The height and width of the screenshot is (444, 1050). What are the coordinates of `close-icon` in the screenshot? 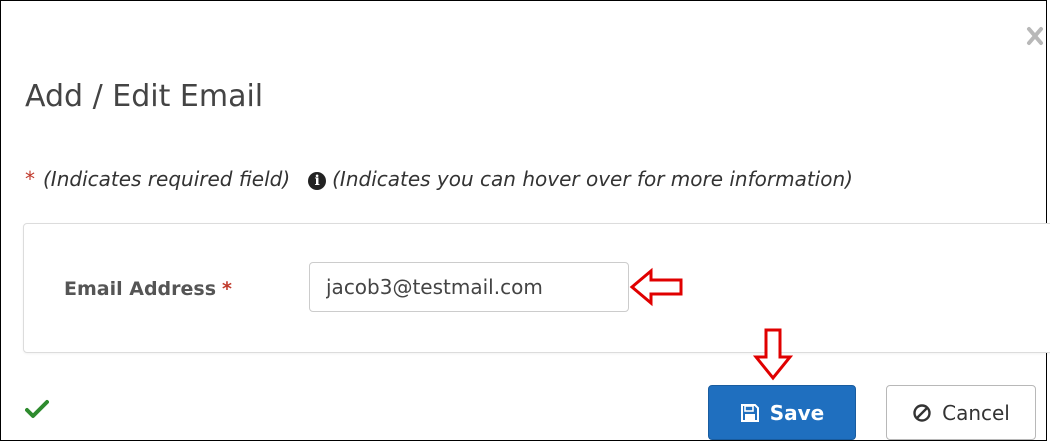 It's located at (1035, 38).